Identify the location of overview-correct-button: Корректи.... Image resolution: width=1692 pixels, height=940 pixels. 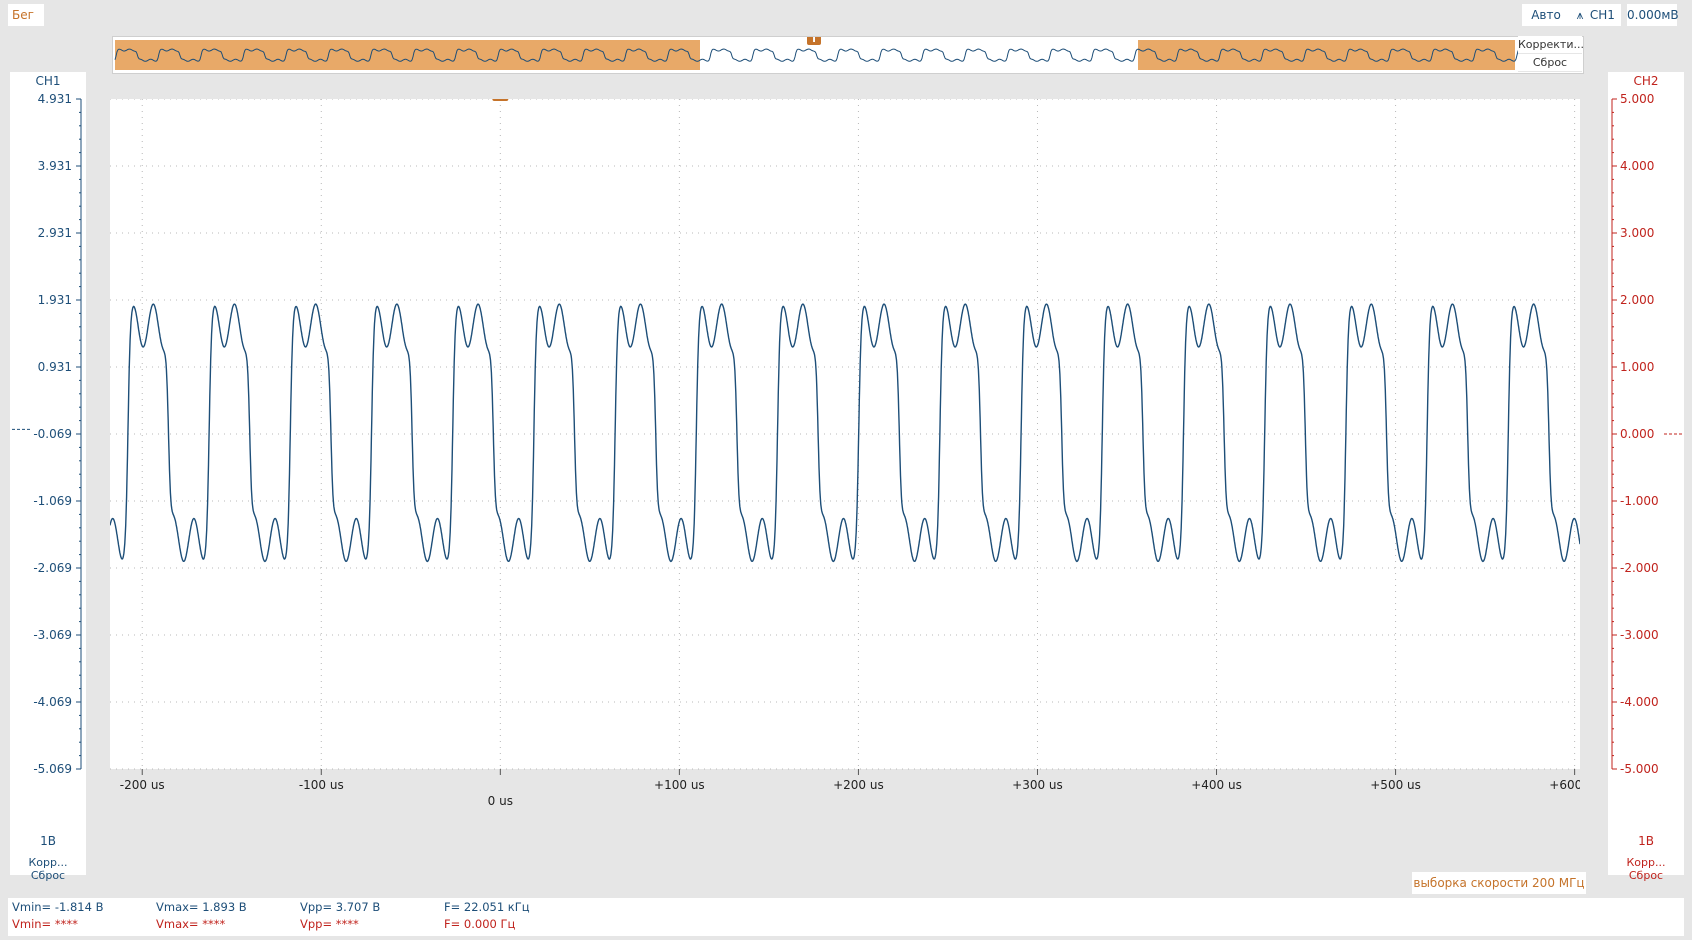
(1551, 45).